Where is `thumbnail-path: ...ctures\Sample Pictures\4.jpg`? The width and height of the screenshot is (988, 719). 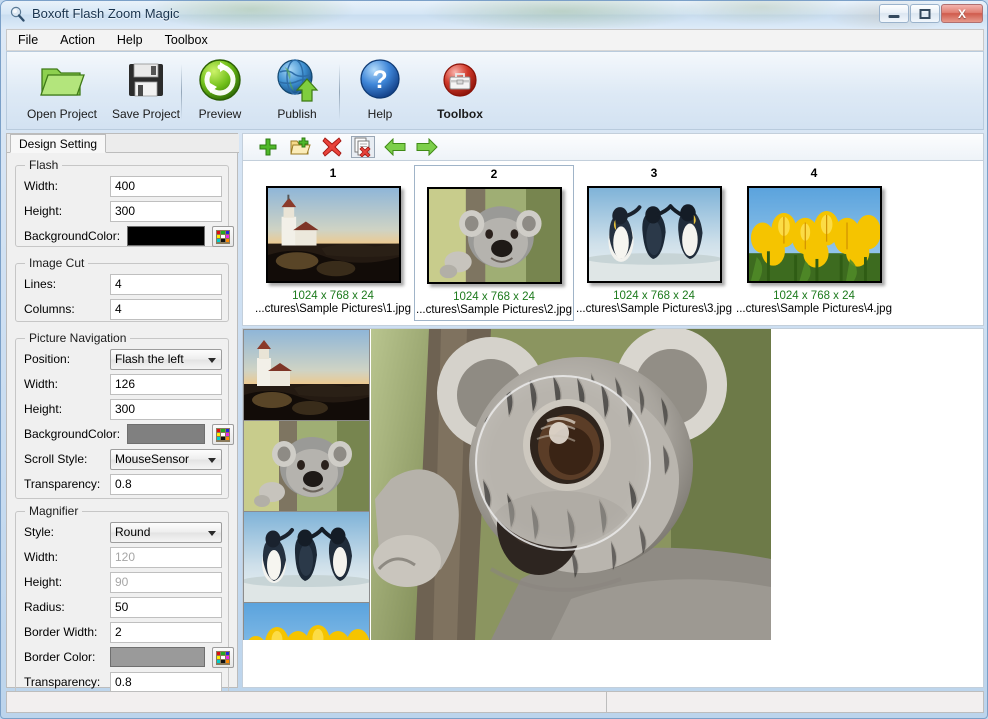 thumbnail-path: ...ctures\Sample Pictures\4.jpg is located at coordinates (814, 309).